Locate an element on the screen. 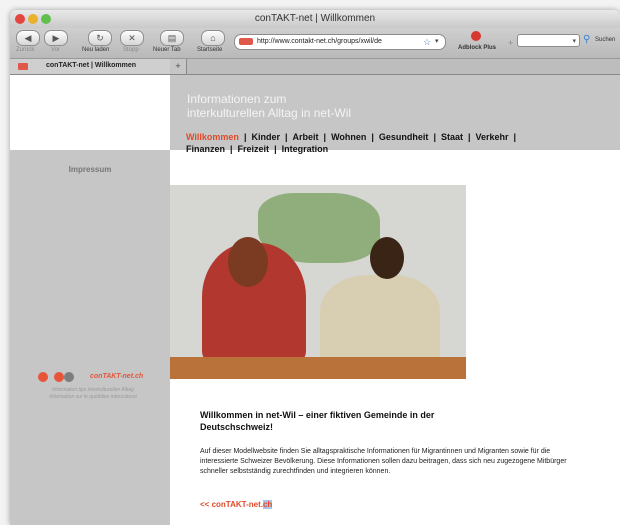  nav-item-integration: Integration is located at coordinates (305, 149).